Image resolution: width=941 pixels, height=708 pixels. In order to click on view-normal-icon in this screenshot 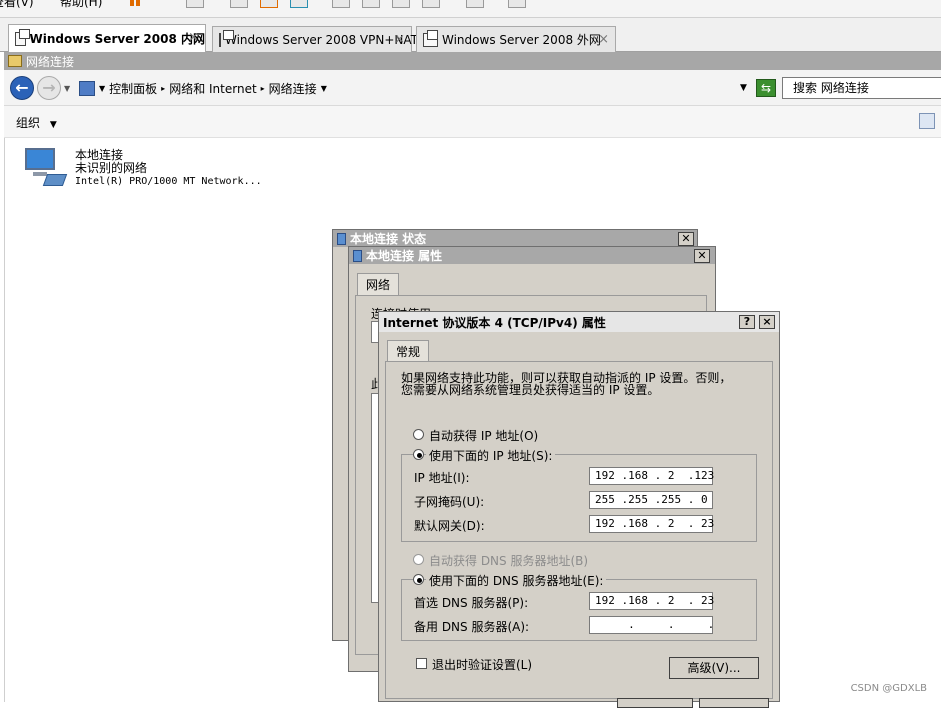, I will do `click(341, 4)`.